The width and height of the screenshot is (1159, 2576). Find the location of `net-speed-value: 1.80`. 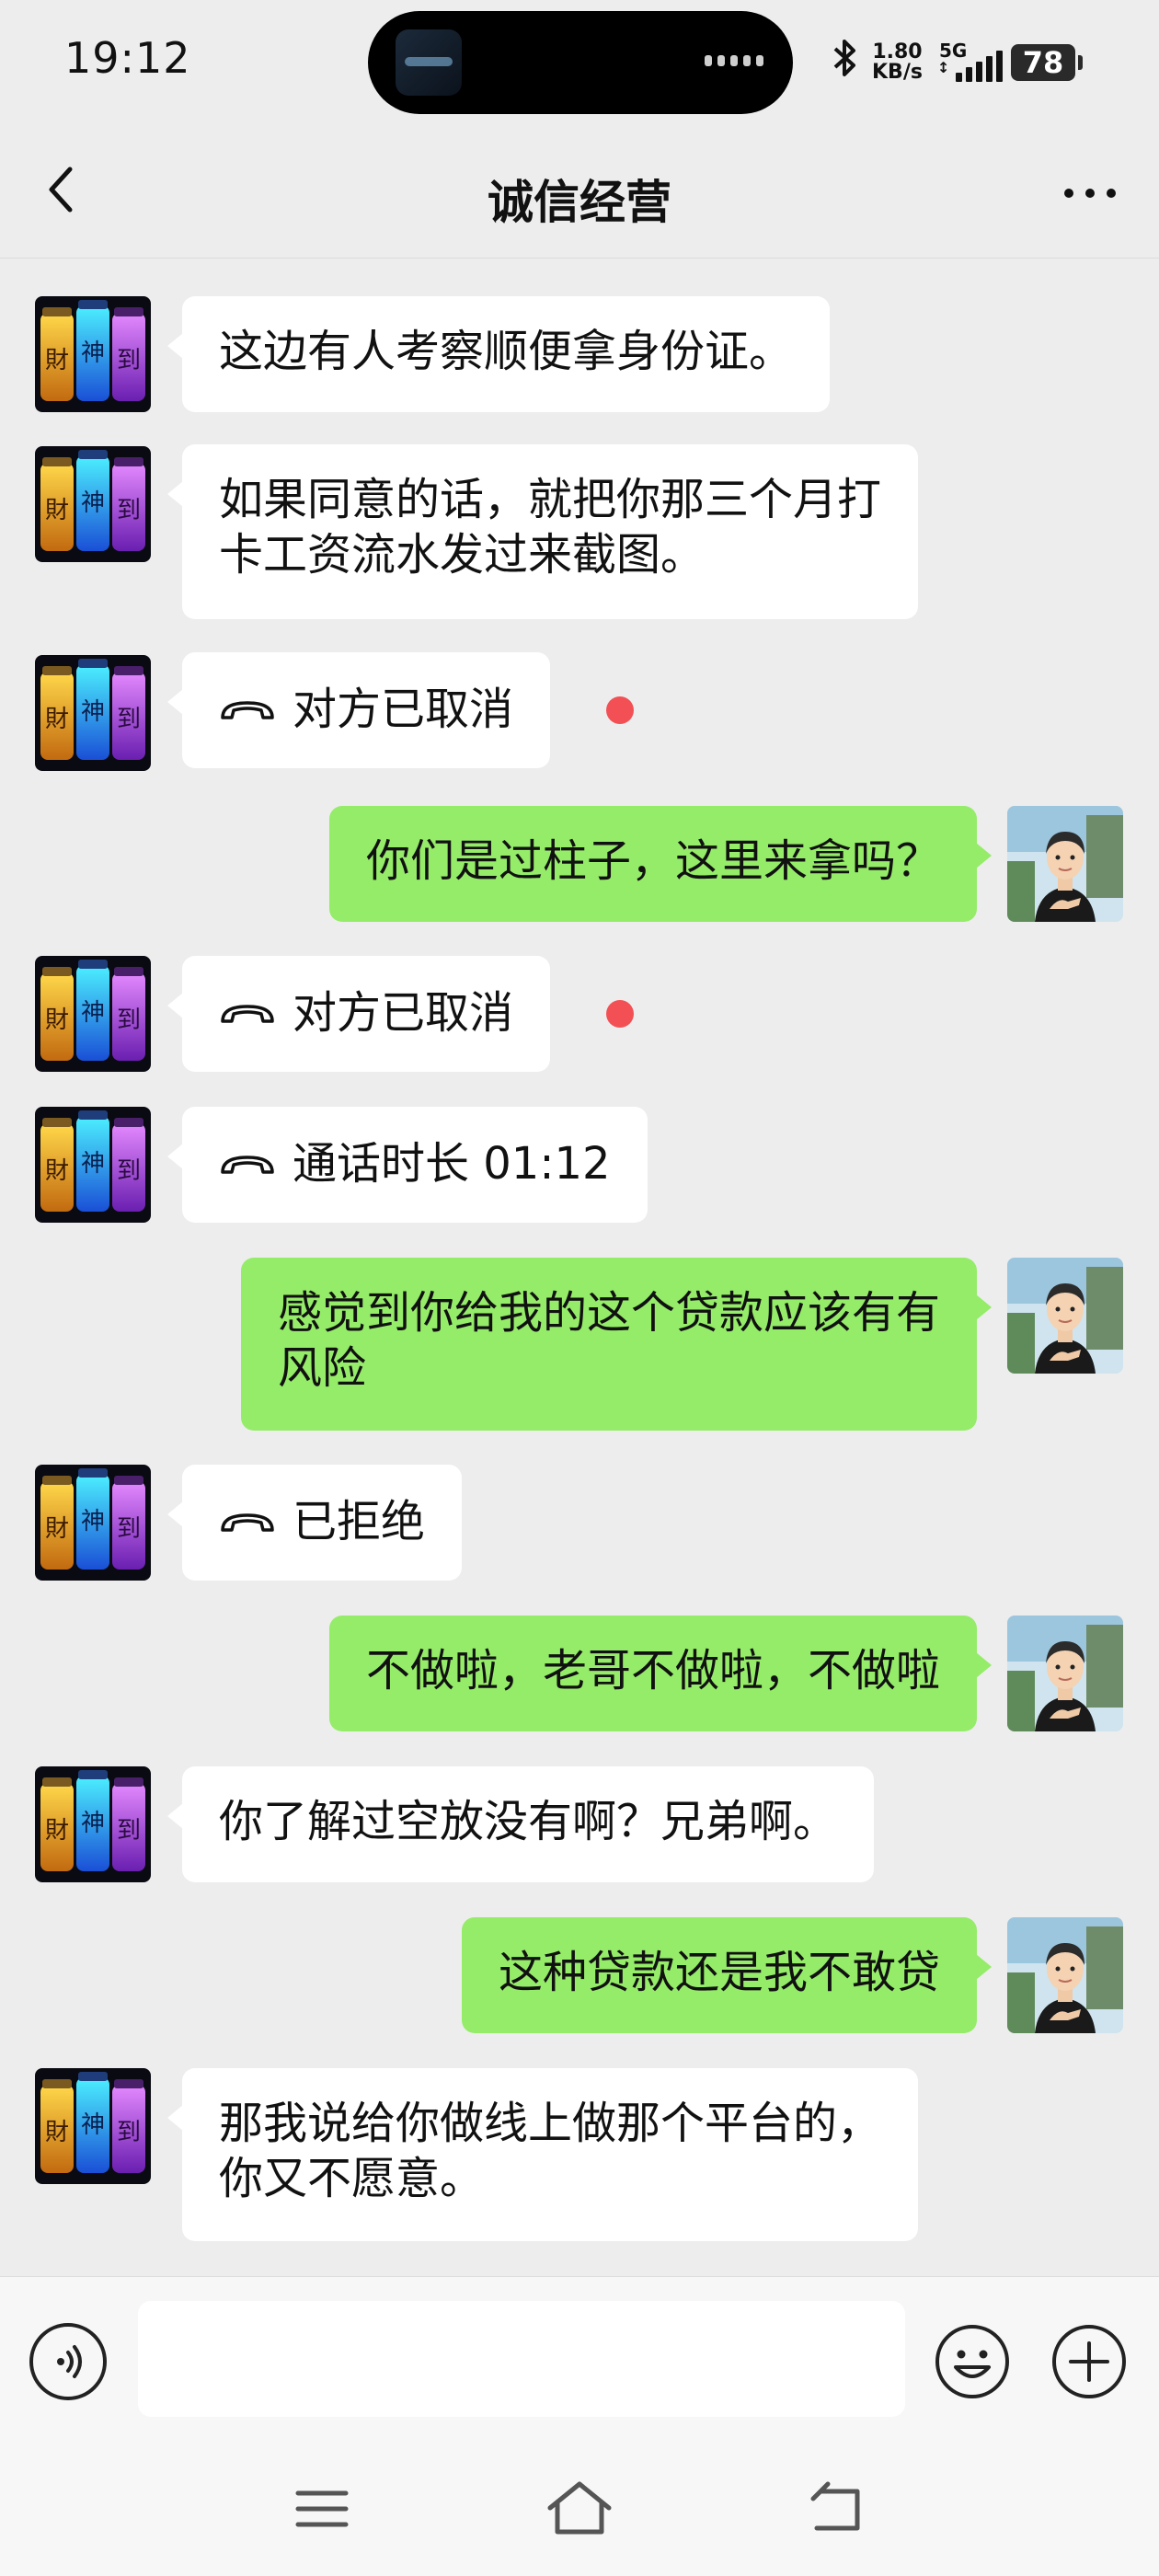

net-speed-value: 1.80 is located at coordinates (897, 51).